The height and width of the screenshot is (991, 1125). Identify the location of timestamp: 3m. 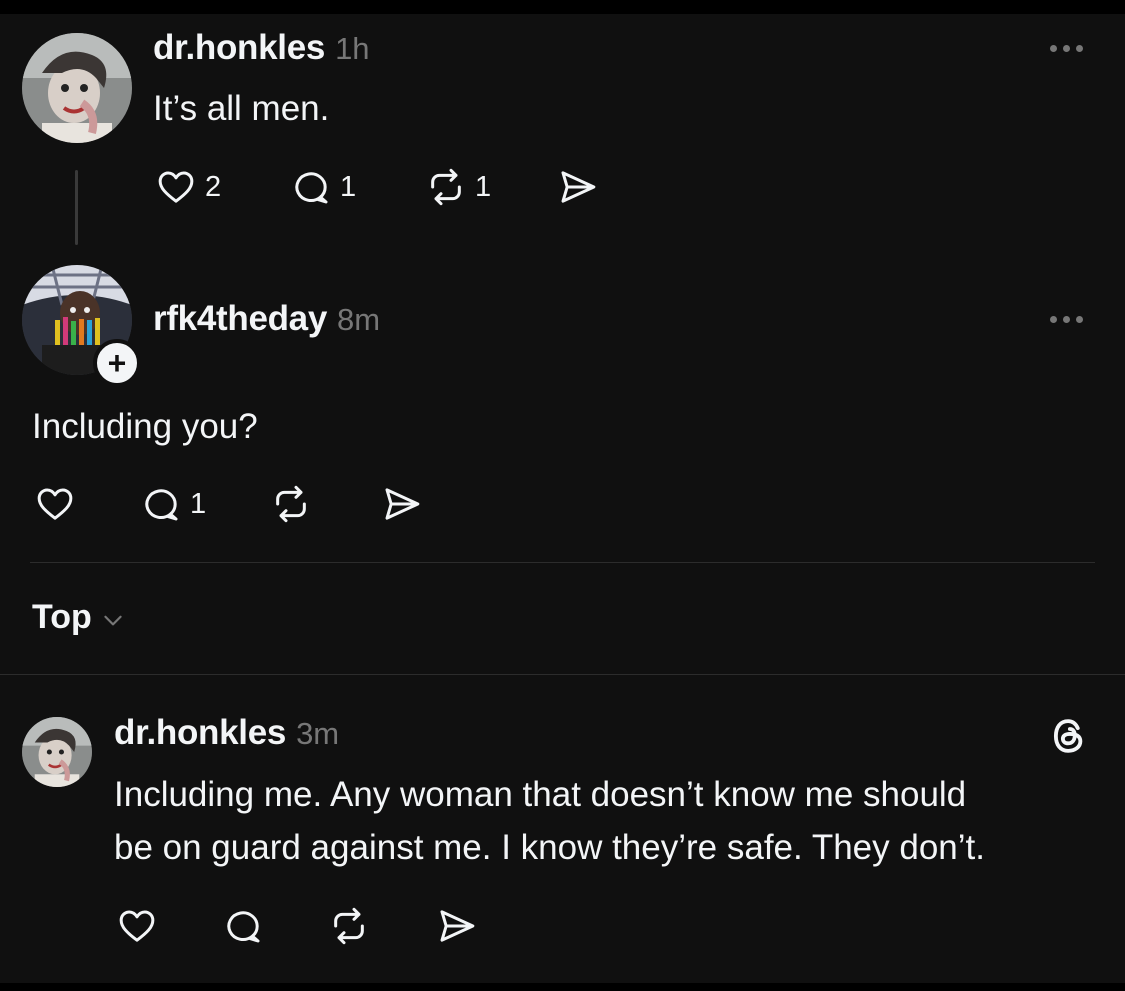
(318, 733).